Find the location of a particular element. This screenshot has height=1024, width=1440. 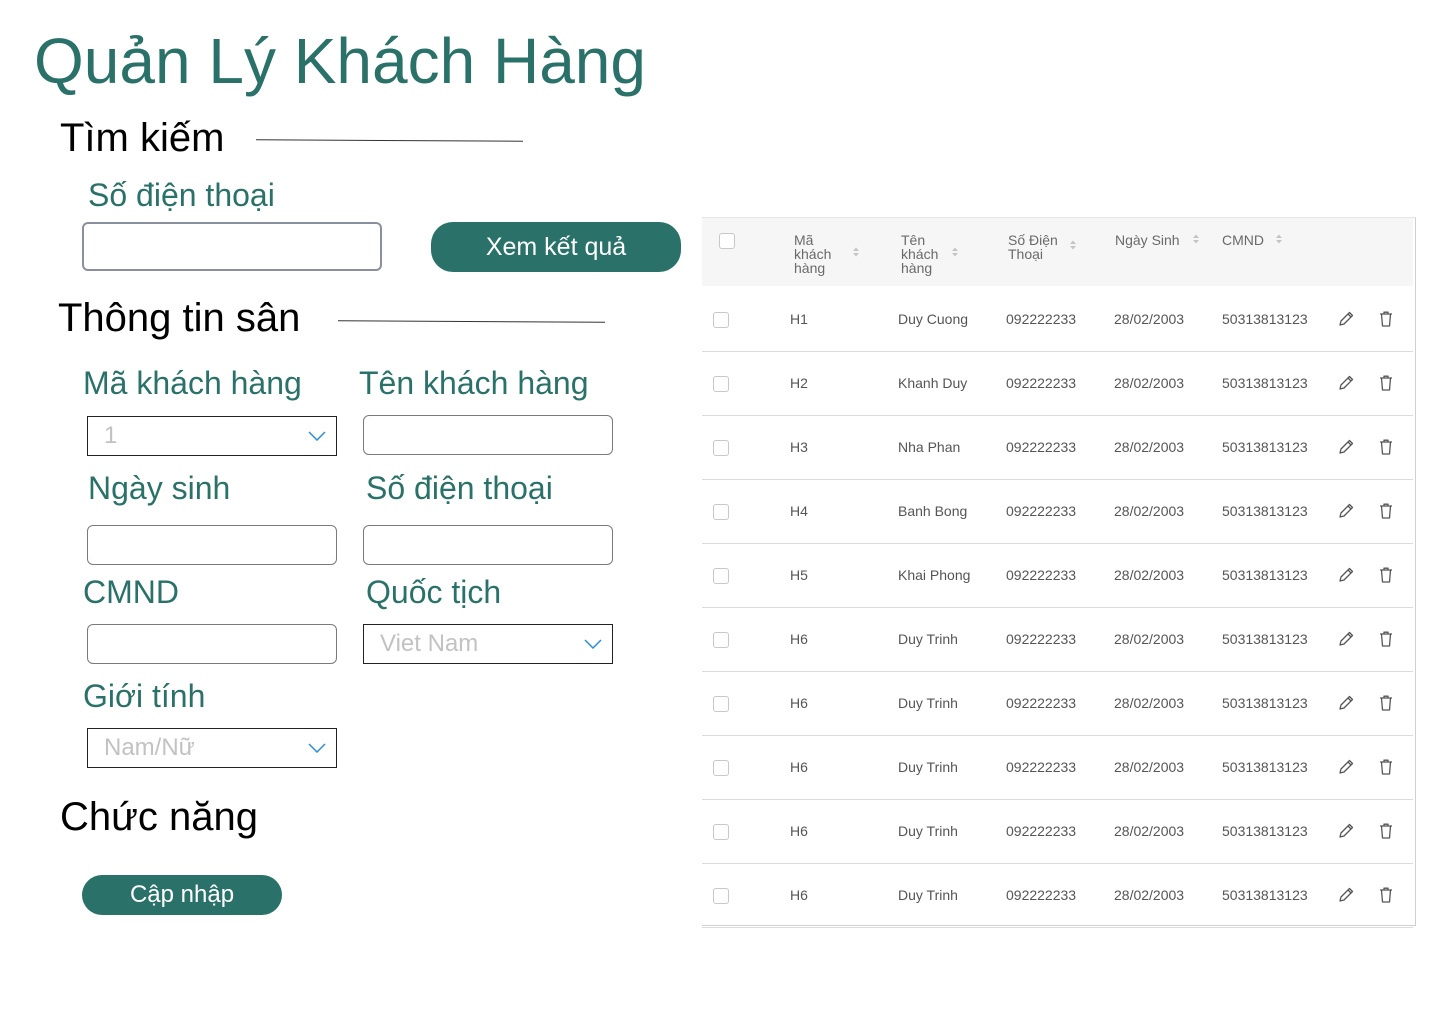

cell-customer-name: Banh Bong is located at coordinates (933, 511).